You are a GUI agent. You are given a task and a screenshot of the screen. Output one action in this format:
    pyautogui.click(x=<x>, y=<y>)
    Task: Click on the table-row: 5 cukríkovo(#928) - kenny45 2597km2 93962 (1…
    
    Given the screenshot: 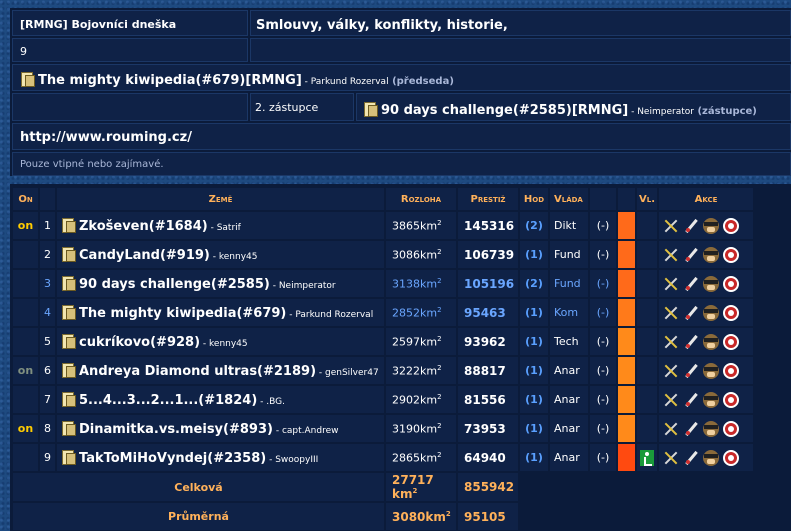 What is the action you would take?
    pyautogui.click(x=383, y=341)
    